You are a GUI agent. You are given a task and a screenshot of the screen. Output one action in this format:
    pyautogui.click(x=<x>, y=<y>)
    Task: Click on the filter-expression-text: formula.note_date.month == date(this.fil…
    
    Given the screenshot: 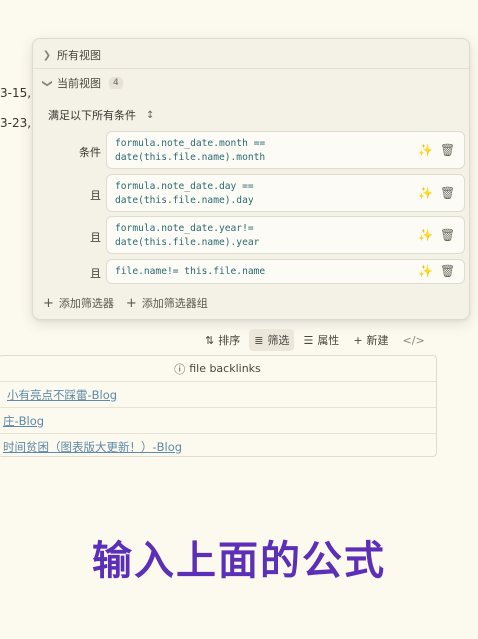 What is the action you would take?
    pyautogui.click(x=190, y=150)
    